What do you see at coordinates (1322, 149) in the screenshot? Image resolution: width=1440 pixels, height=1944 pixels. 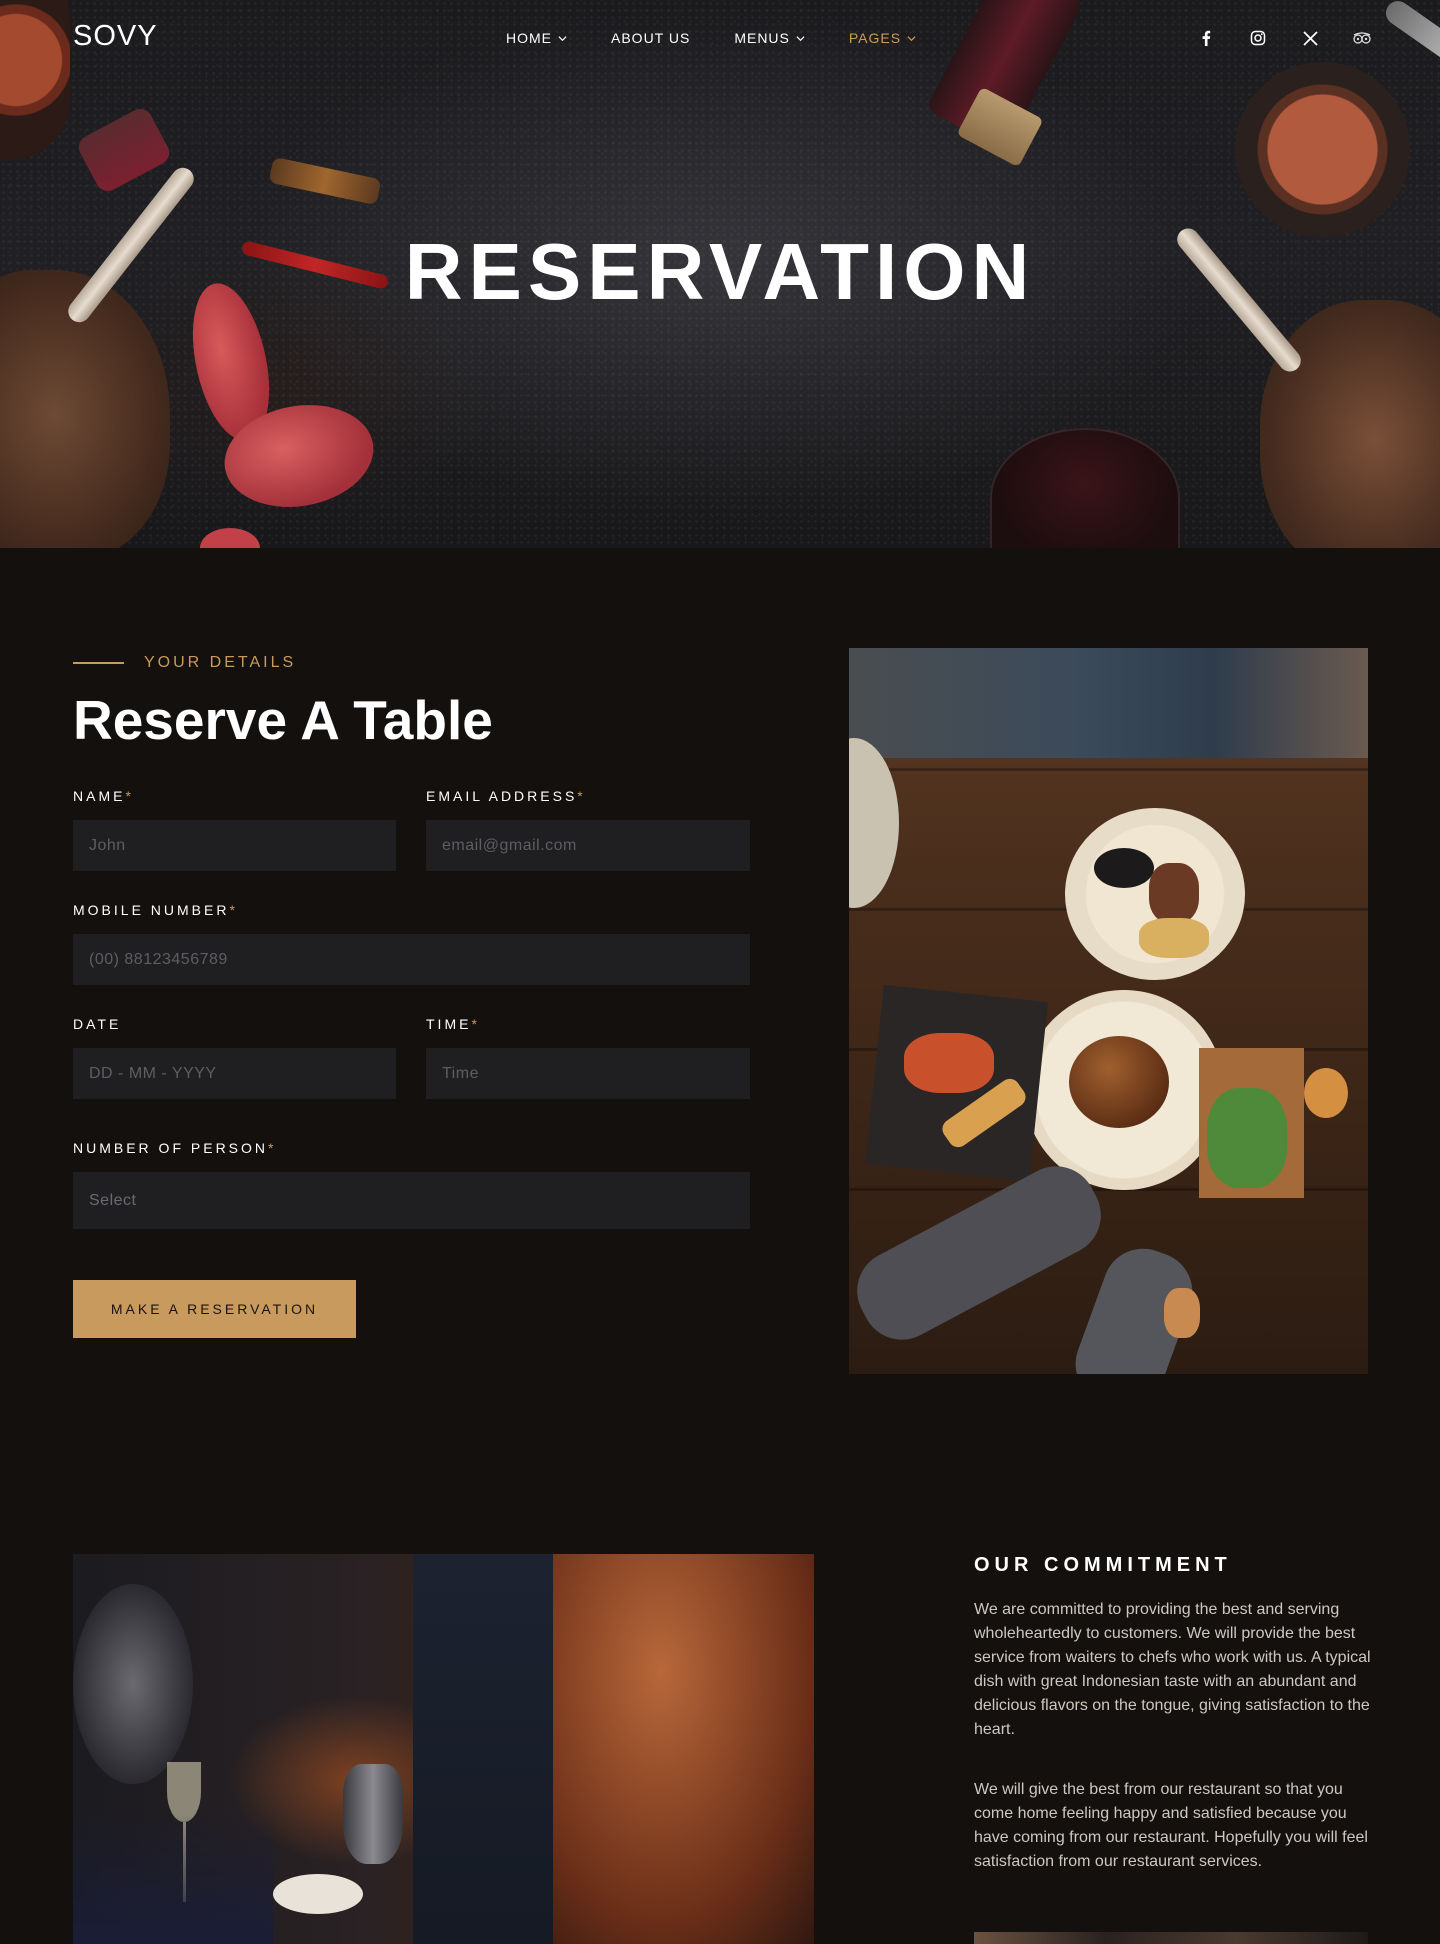 I see `hero-glass-right-image` at bounding box center [1322, 149].